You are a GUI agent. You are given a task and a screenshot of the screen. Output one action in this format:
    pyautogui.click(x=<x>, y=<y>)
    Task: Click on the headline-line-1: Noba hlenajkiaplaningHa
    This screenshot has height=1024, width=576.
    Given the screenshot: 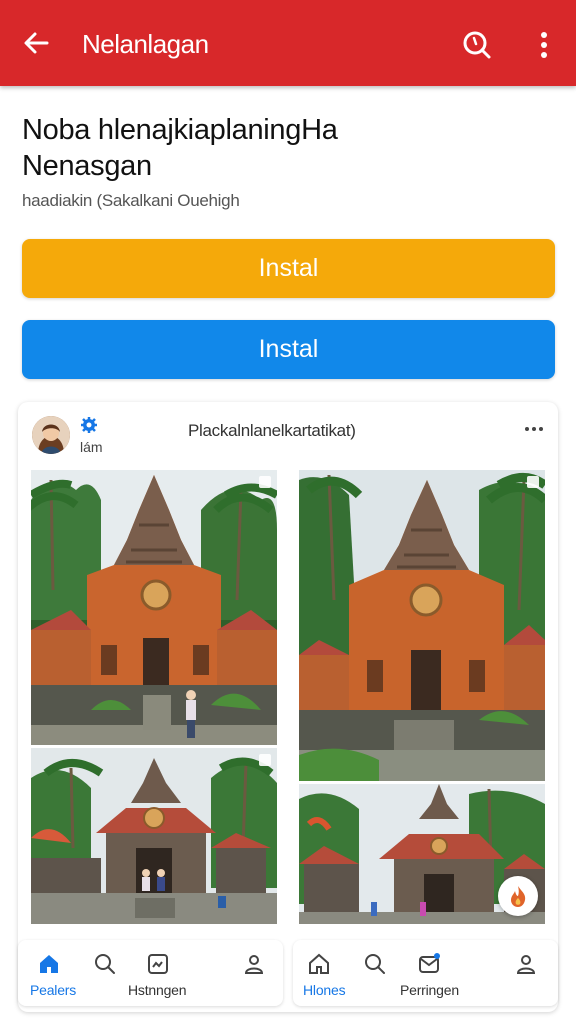 What is the action you would take?
    pyautogui.click(x=180, y=130)
    